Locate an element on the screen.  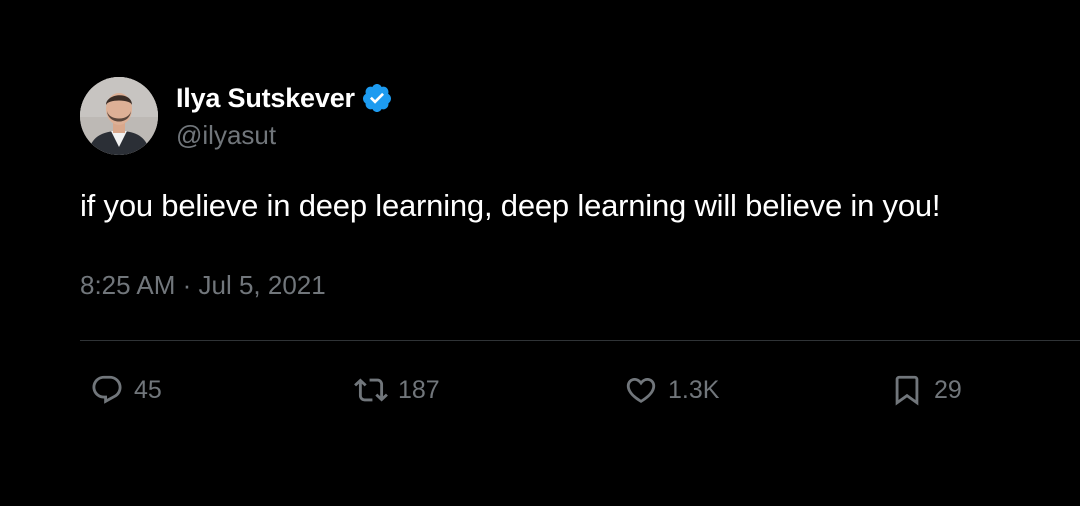
retweet-icon is located at coordinates (371, 390).